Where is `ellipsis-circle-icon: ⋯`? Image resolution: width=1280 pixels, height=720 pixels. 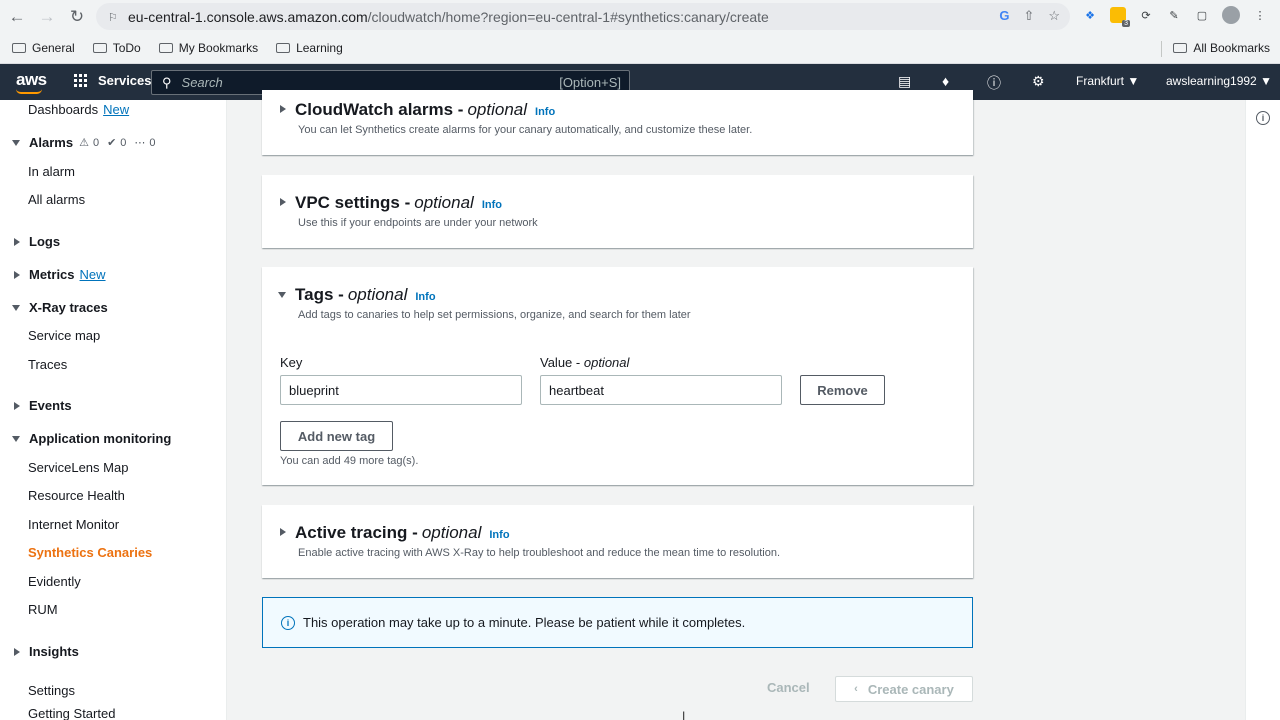
ellipsis-circle-icon: ⋯ is located at coordinates (140, 143).